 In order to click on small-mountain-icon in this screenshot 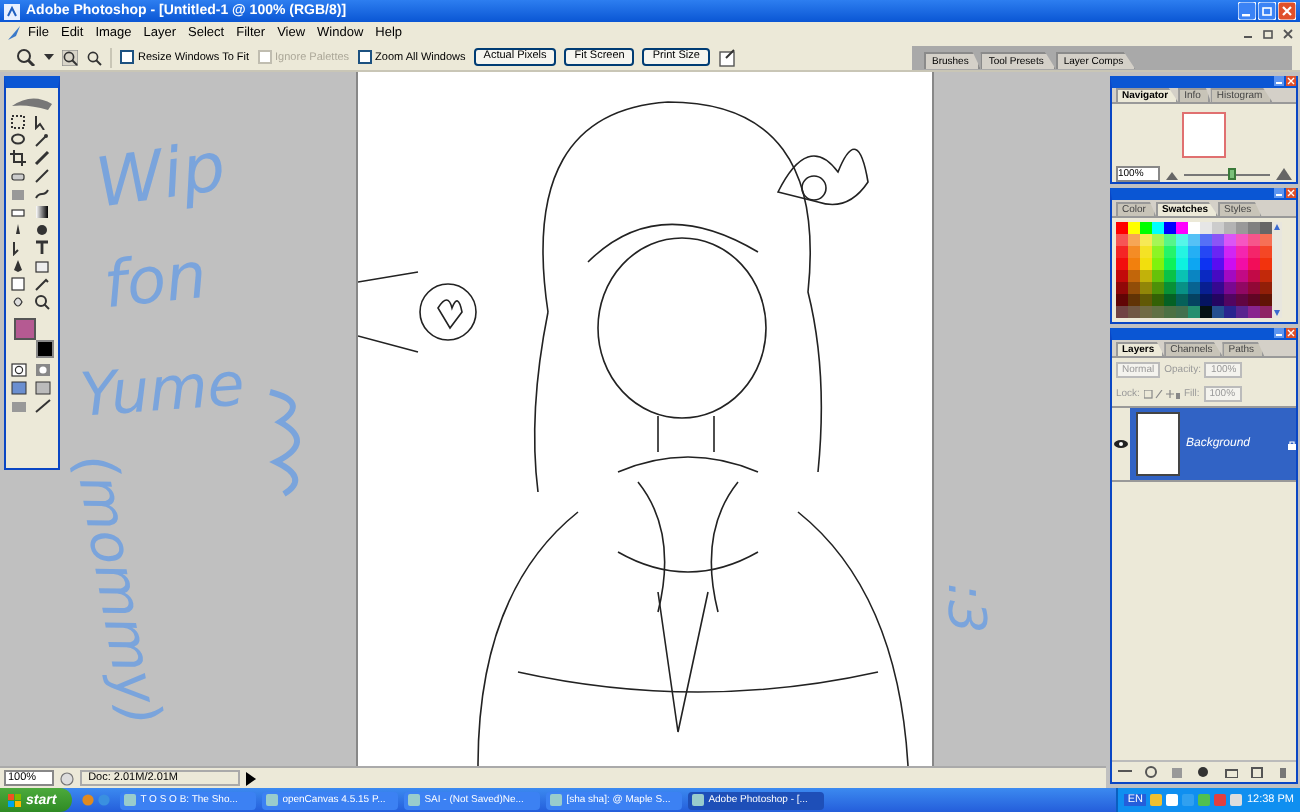, I will do `click(1172, 174)`.